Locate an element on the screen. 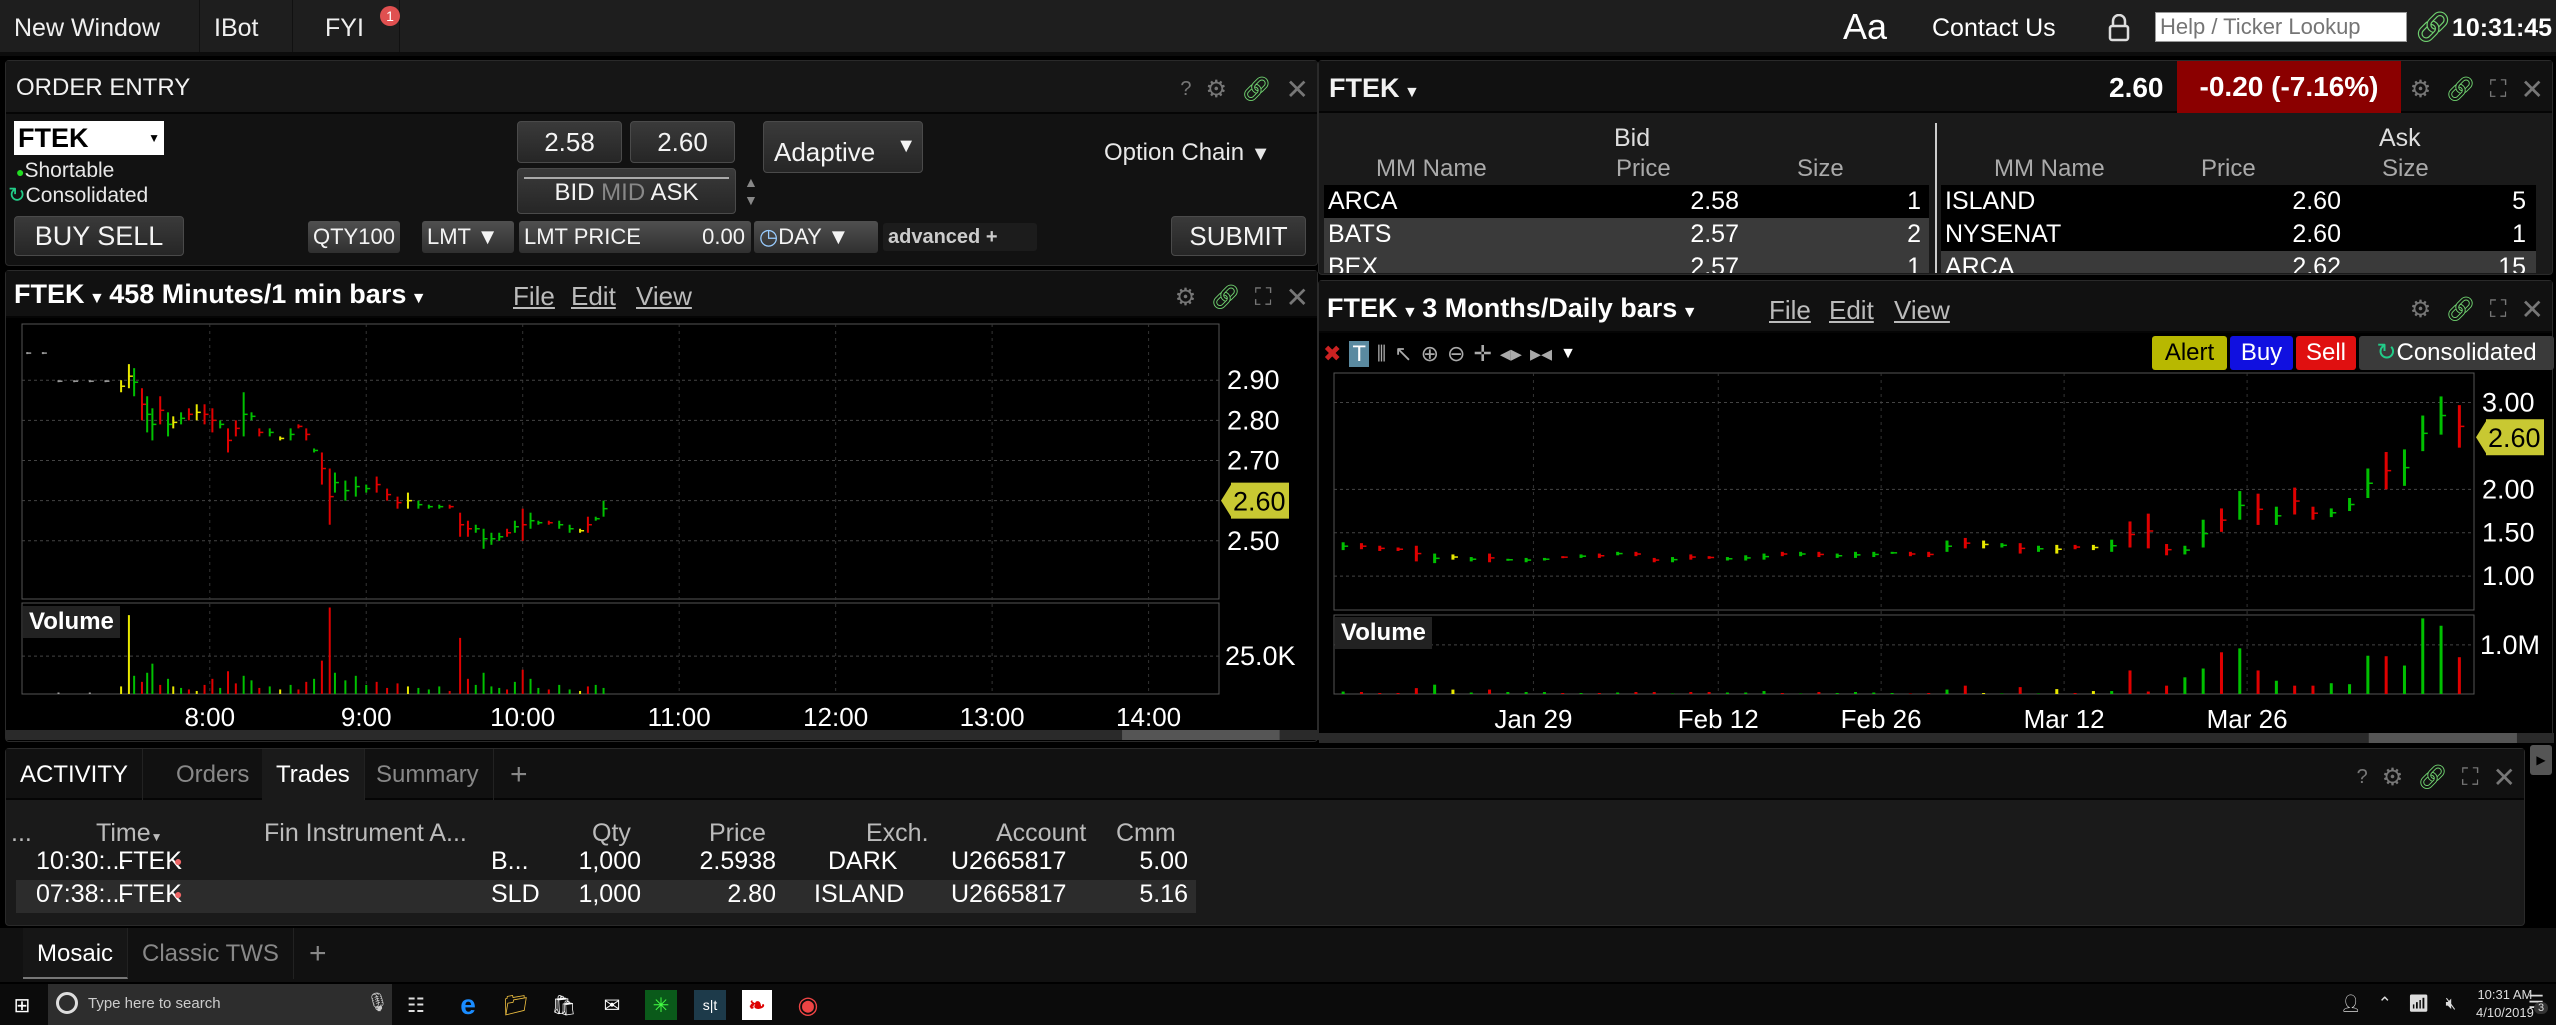 The height and width of the screenshot is (1025, 2556). ask-price-button: 2.60 is located at coordinates (682, 142).